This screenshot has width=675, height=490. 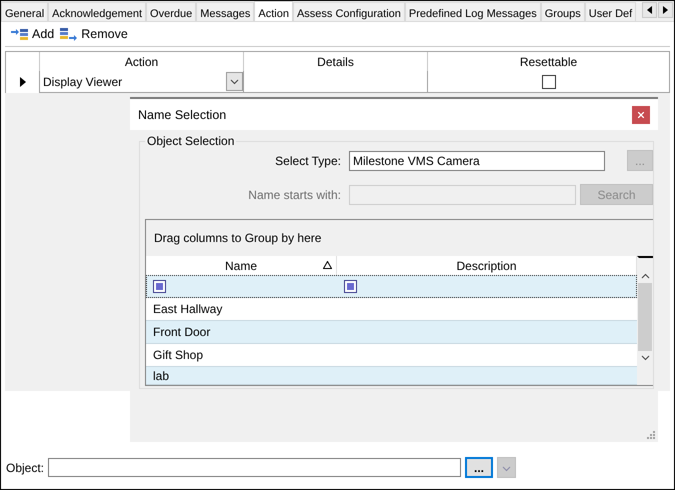 What do you see at coordinates (562, 11) in the screenshot?
I see `tab: Groups` at bounding box center [562, 11].